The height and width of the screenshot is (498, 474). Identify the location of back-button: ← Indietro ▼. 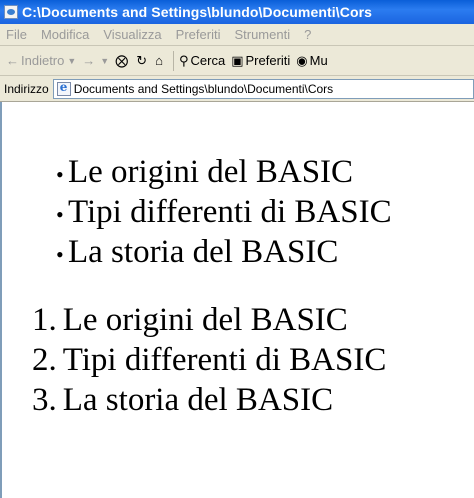
(41, 60).